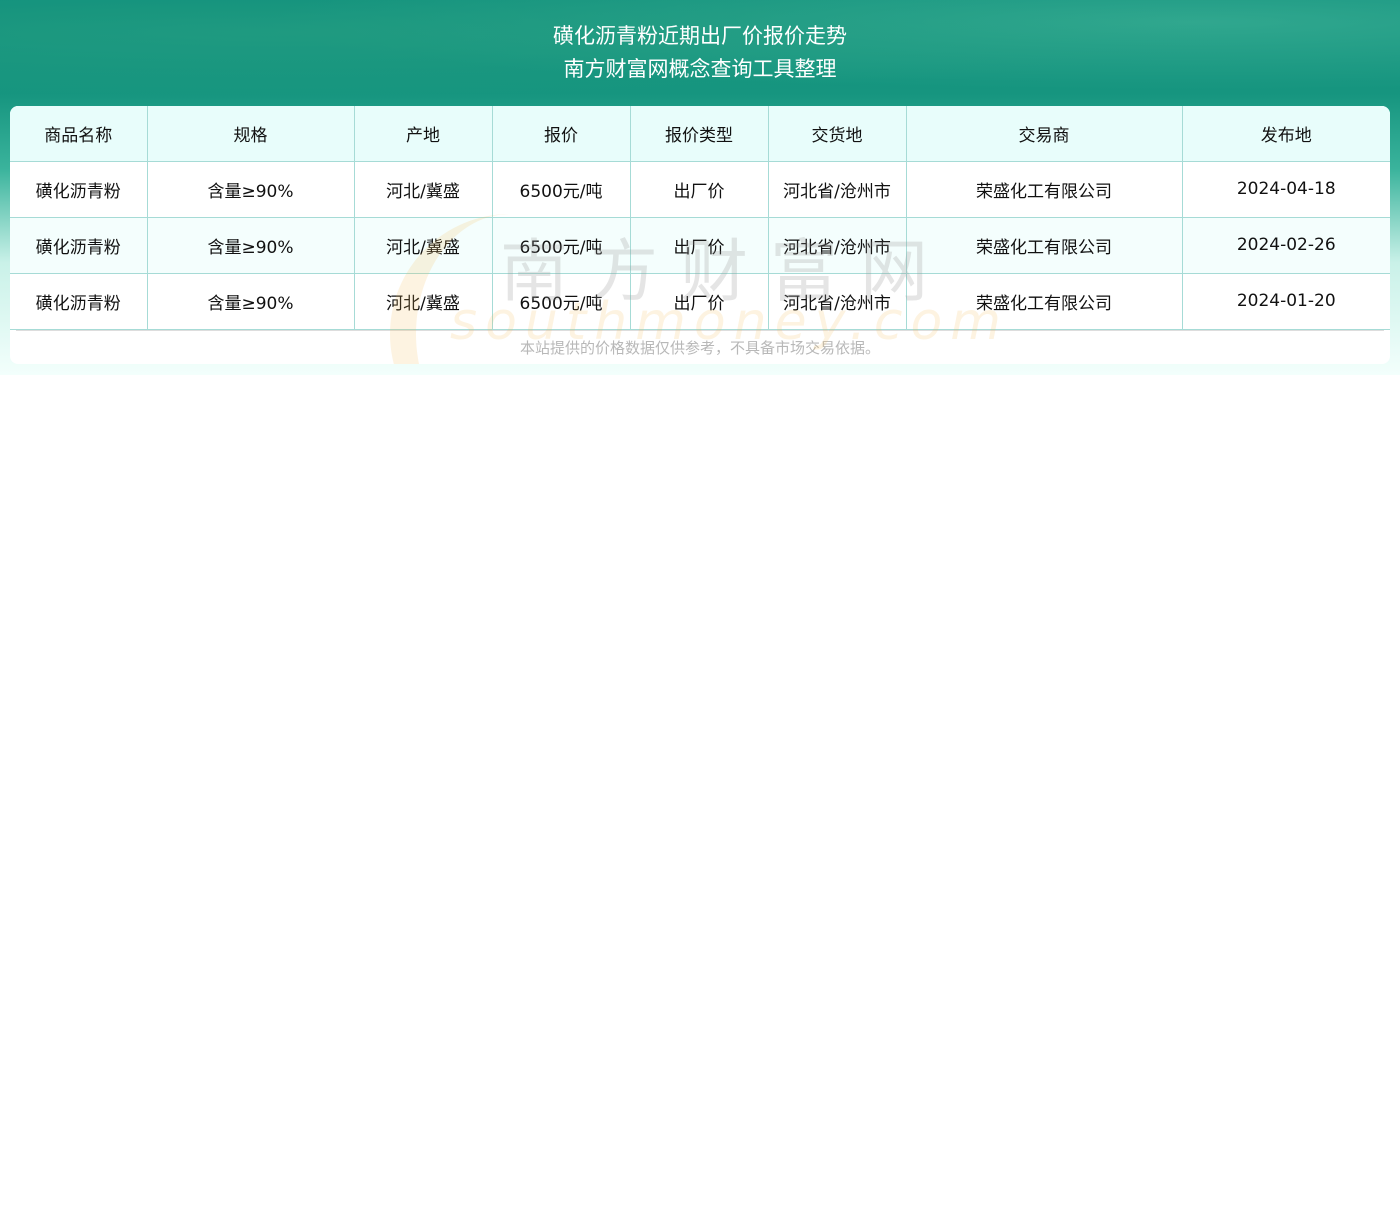 The height and width of the screenshot is (1205, 1400). Describe the element at coordinates (79, 134) in the screenshot. I see `column-header: 商品名称` at that location.